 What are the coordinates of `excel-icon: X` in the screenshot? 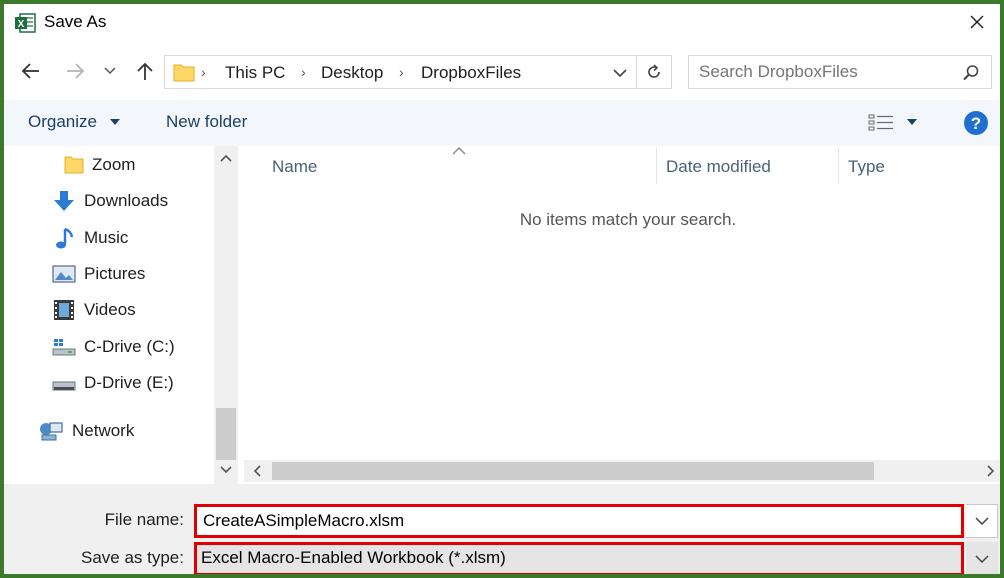 It's located at (25, 23).